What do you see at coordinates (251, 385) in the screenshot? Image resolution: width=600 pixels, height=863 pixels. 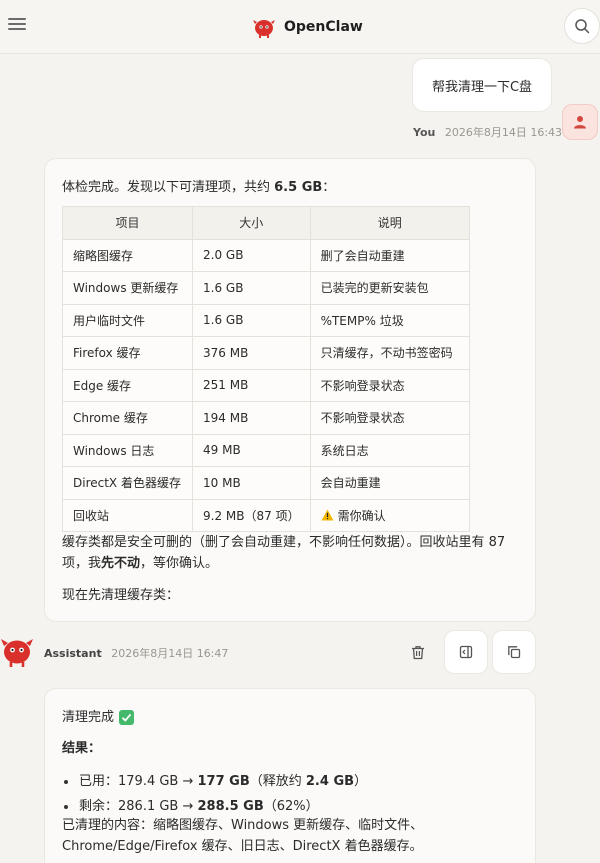 I see `table-cell: 251 MB` at bounding box center [251, 385].